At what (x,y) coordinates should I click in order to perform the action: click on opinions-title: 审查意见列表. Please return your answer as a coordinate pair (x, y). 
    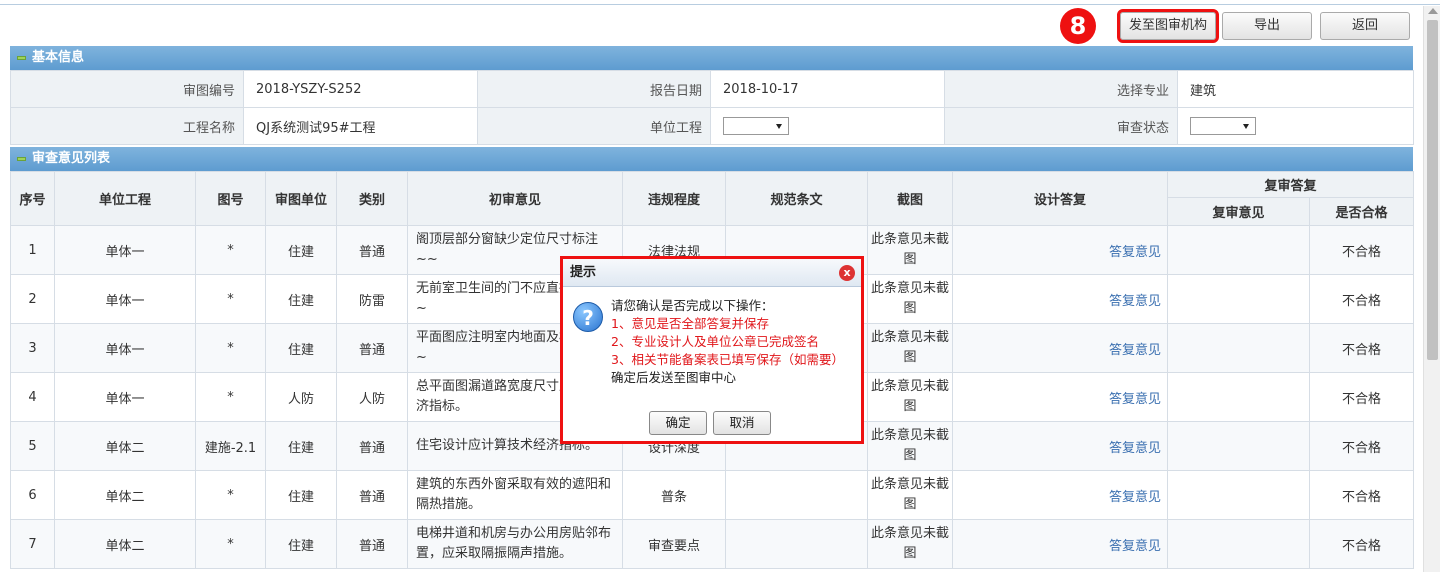
    Looking at the image, I should click on (71, 158).